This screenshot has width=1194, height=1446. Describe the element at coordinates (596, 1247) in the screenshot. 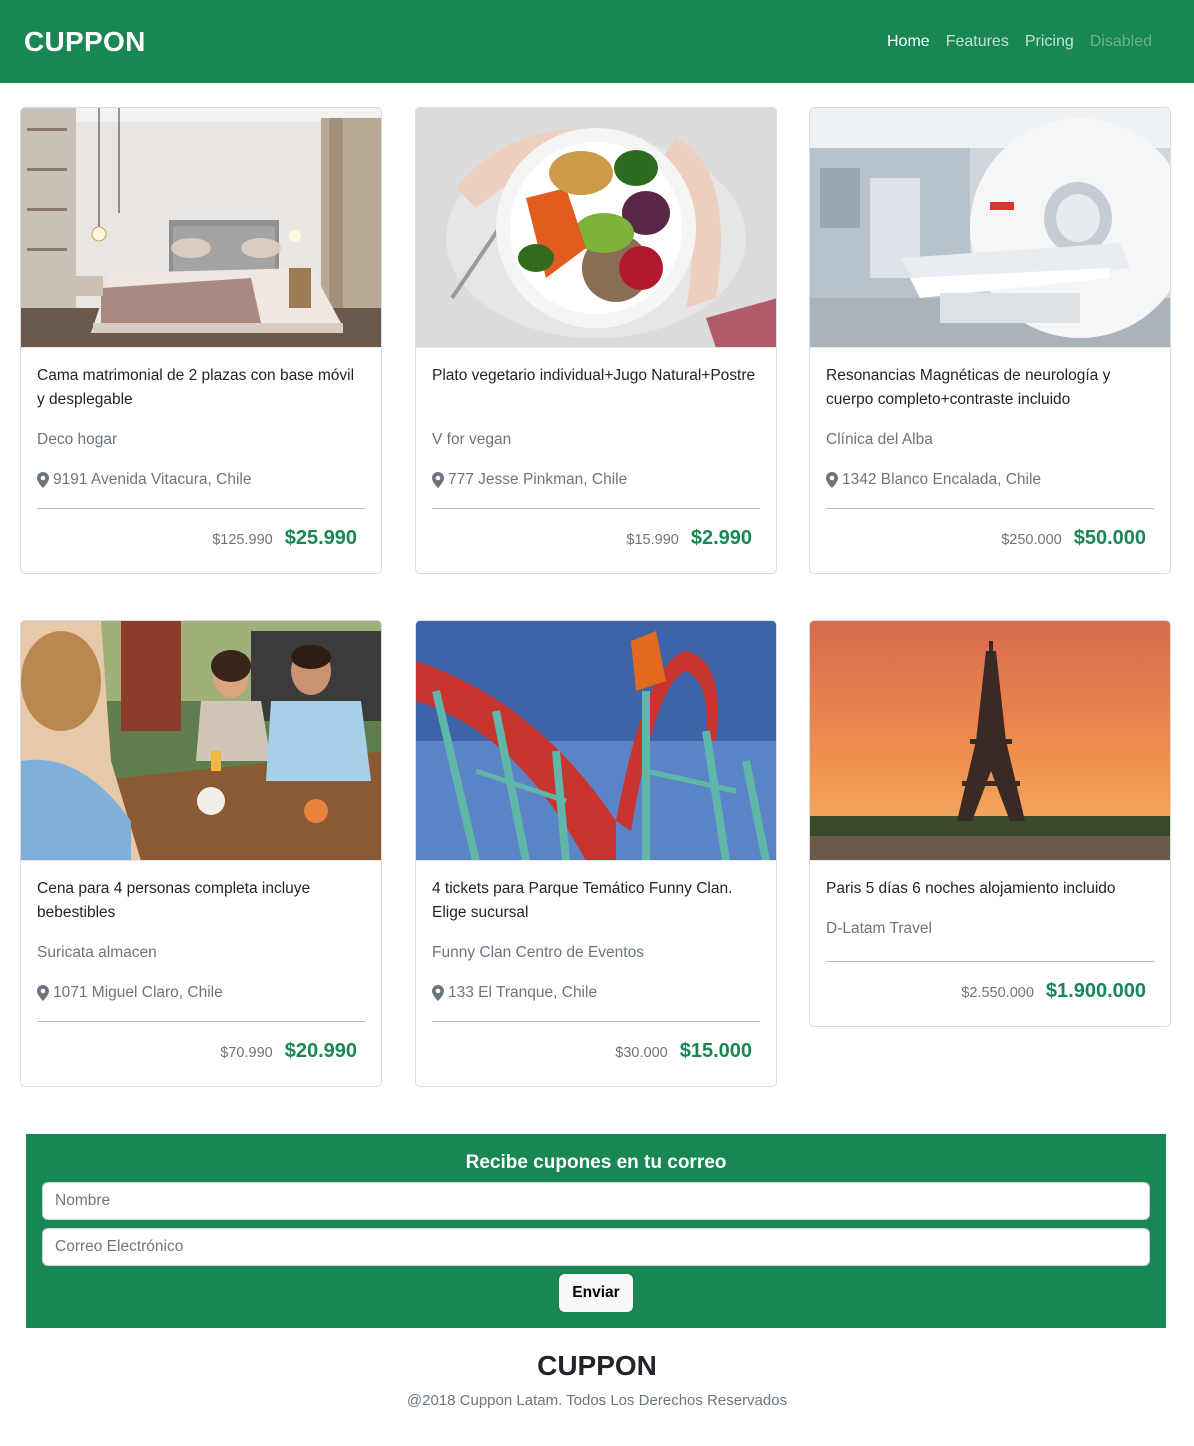

I see `email-field` at that location.